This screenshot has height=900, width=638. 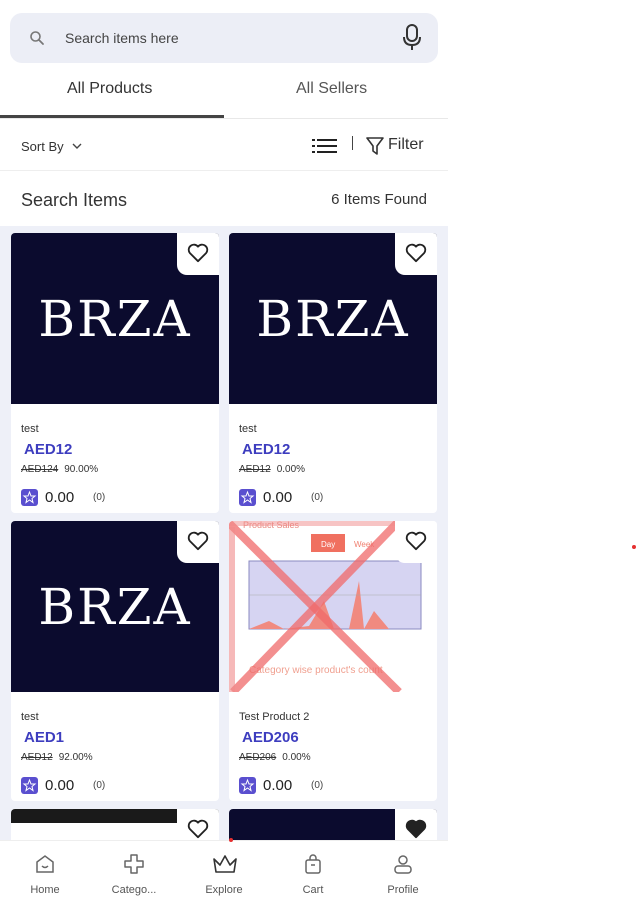 I want to click on filter-button: Filter, so click(x=406, y=145).